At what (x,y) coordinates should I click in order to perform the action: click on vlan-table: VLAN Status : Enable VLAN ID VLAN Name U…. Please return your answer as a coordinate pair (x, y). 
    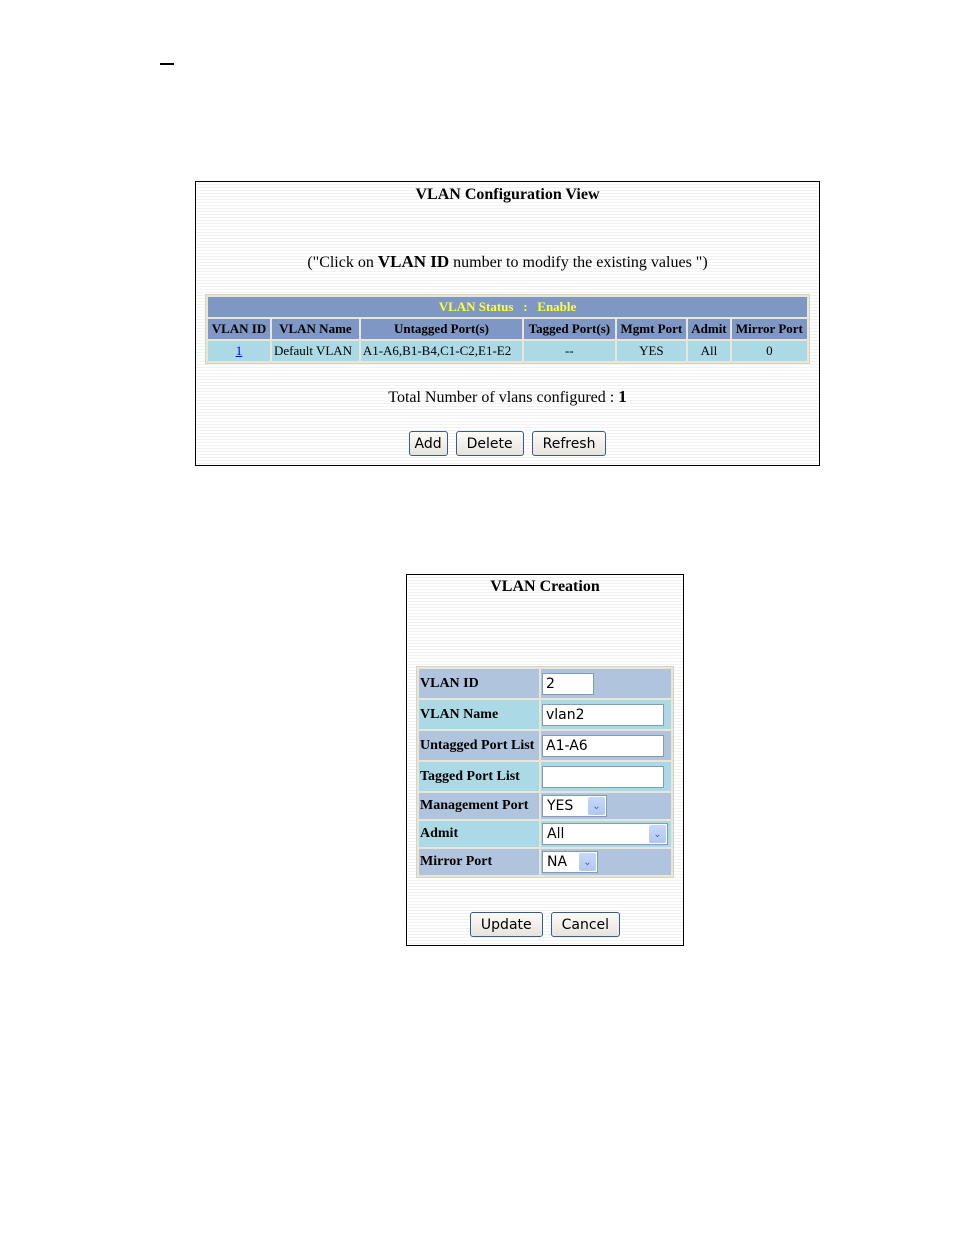
    Looking at the image, I should click on (507, 329).